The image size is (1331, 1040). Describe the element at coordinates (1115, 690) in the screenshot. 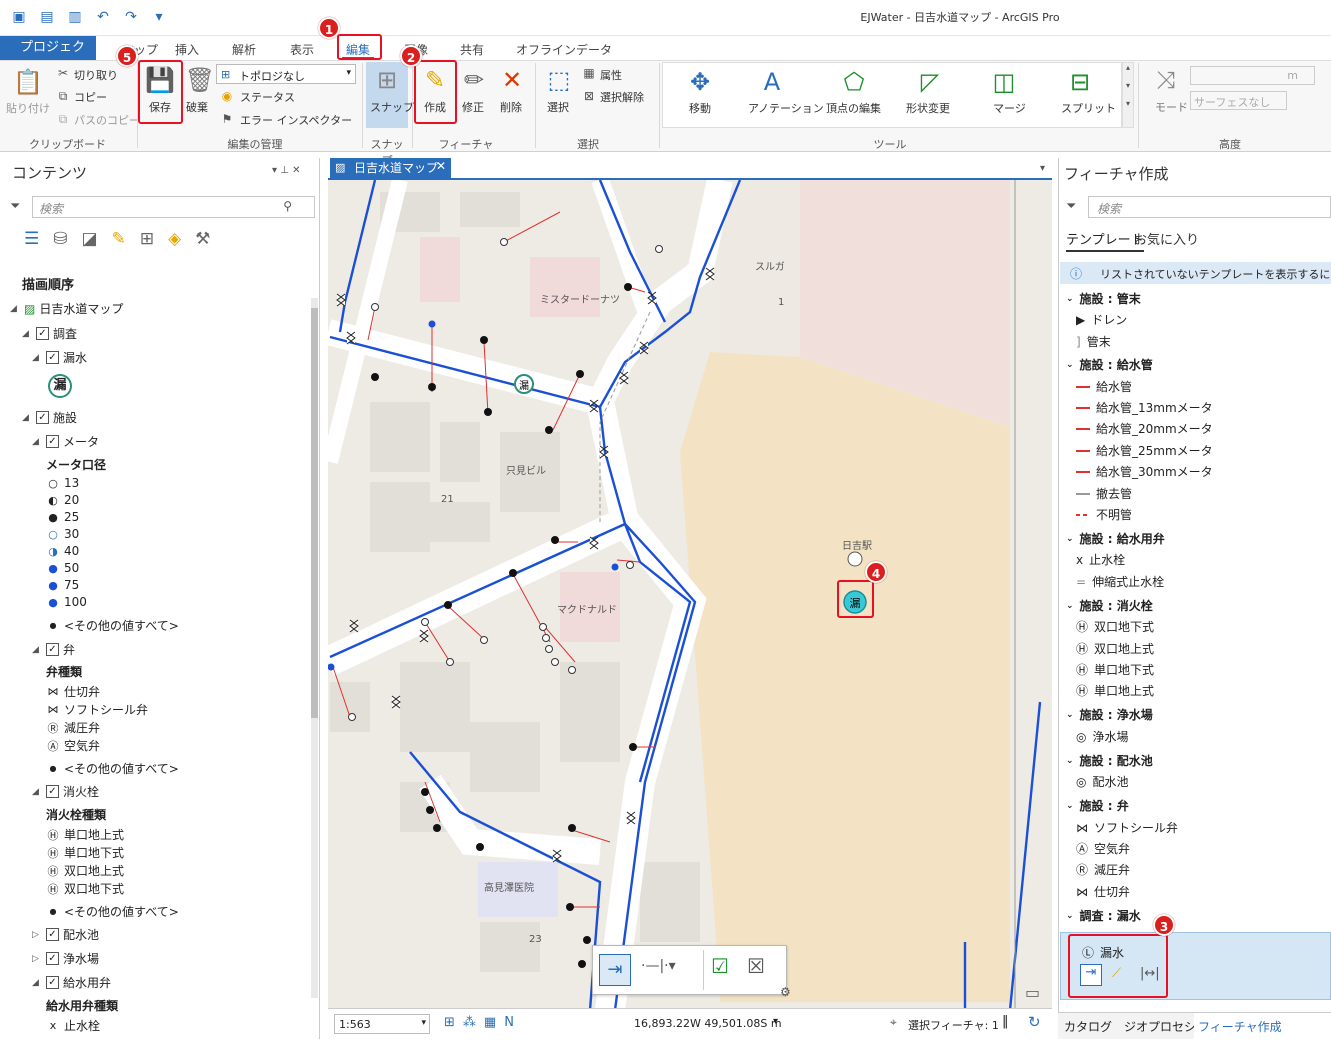

I see `template-item: Ⓗ 単口地上式` at that location.